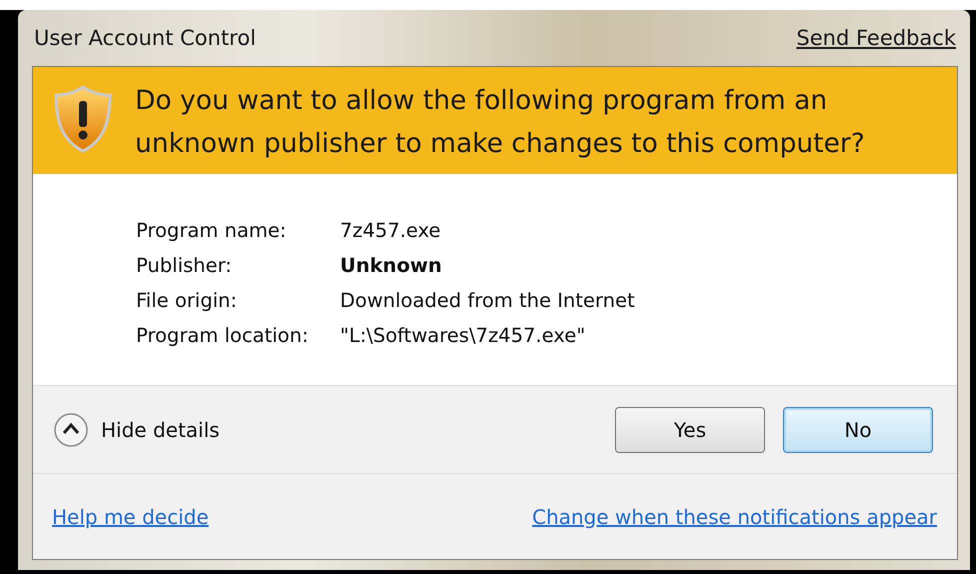  I want to click on prompt-heading: Do you want to allow the following program from an unknown publisher to make changes to this computer?, so click(500, 122).